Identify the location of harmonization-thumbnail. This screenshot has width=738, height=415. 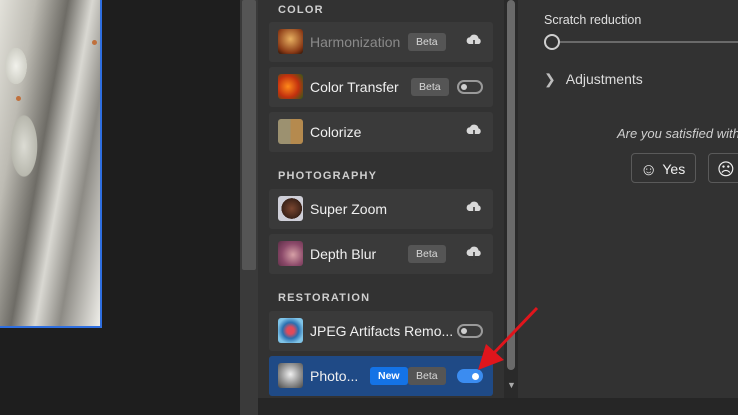
(290, 41).